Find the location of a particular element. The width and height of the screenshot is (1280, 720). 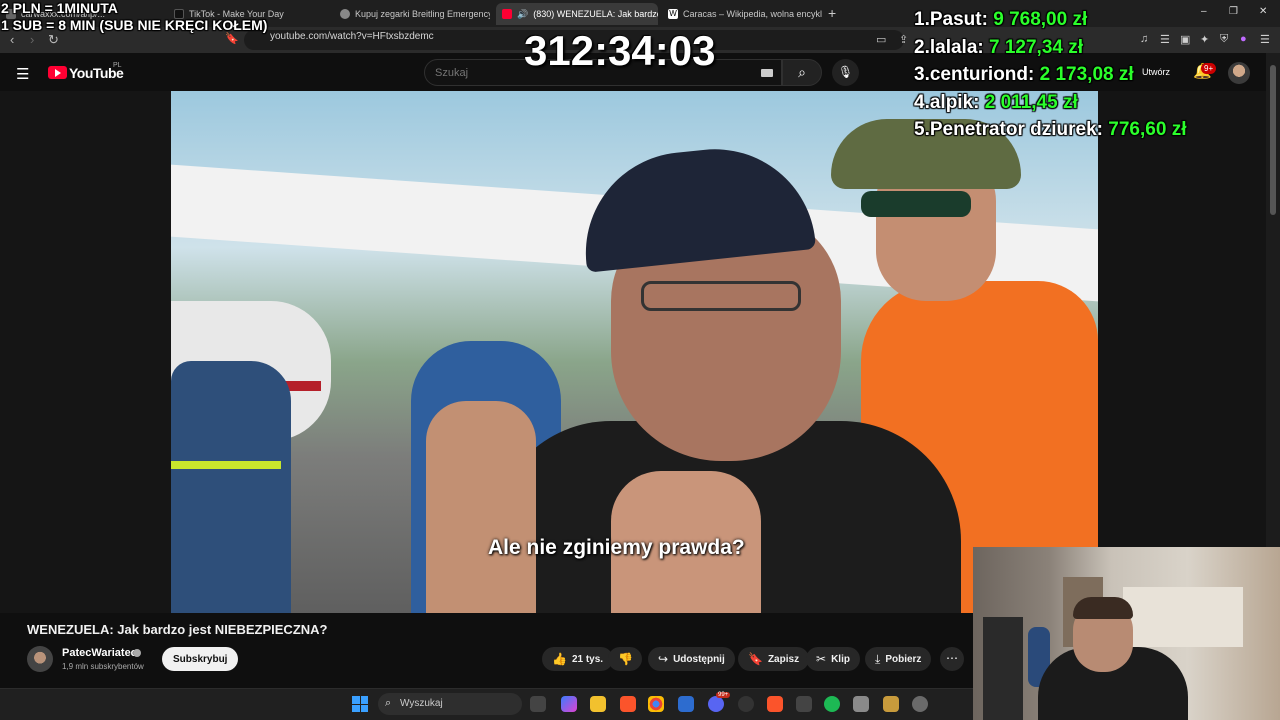

create-button: Utwórz is located at coordinates (1156, 72).